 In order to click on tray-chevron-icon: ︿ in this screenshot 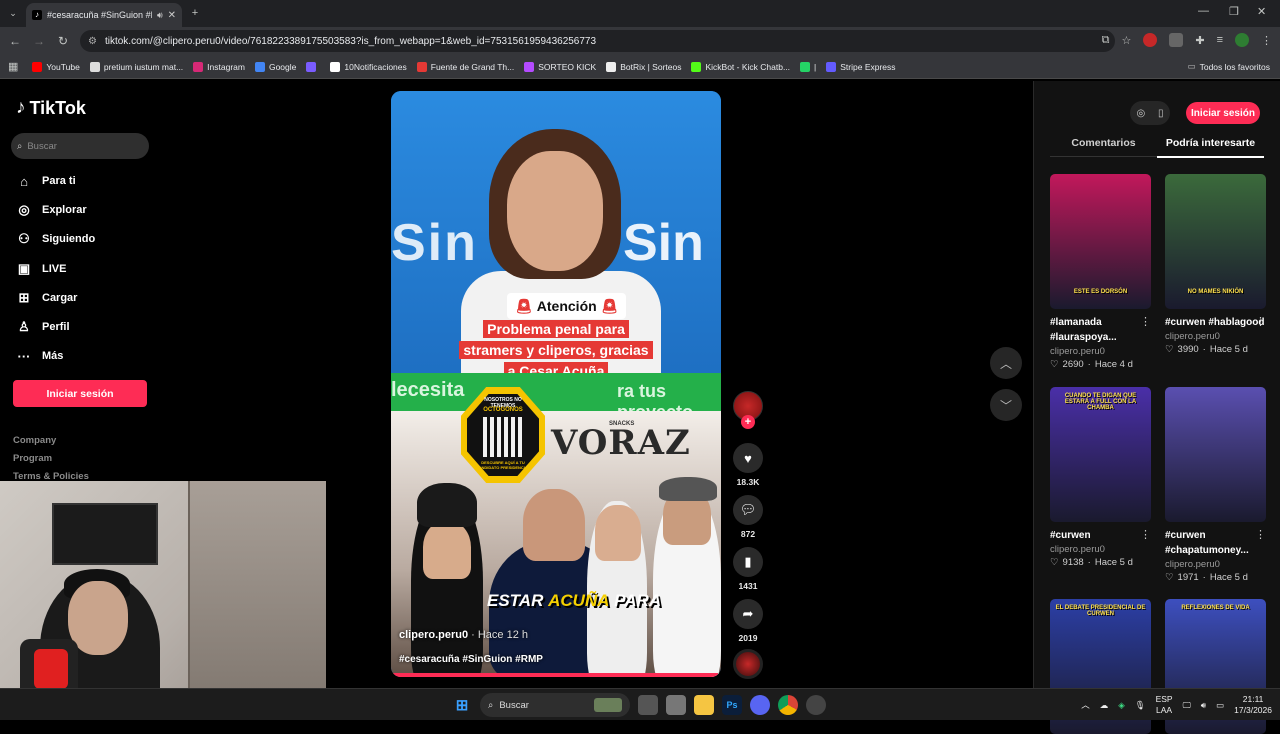, I will do `click(1085, 705)`.